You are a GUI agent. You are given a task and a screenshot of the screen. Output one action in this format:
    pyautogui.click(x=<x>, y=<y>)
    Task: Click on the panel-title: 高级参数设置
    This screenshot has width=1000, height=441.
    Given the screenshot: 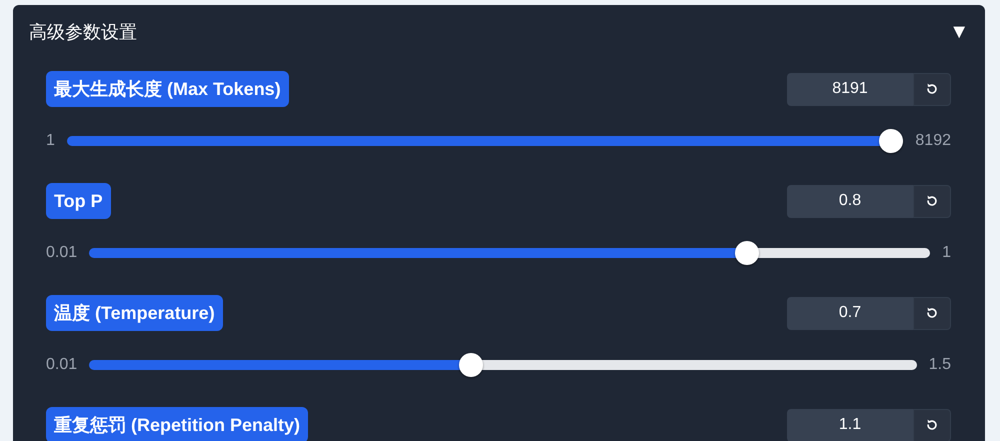 What is the action you would take?
    pyautogui.click(x=83, y=32)
    